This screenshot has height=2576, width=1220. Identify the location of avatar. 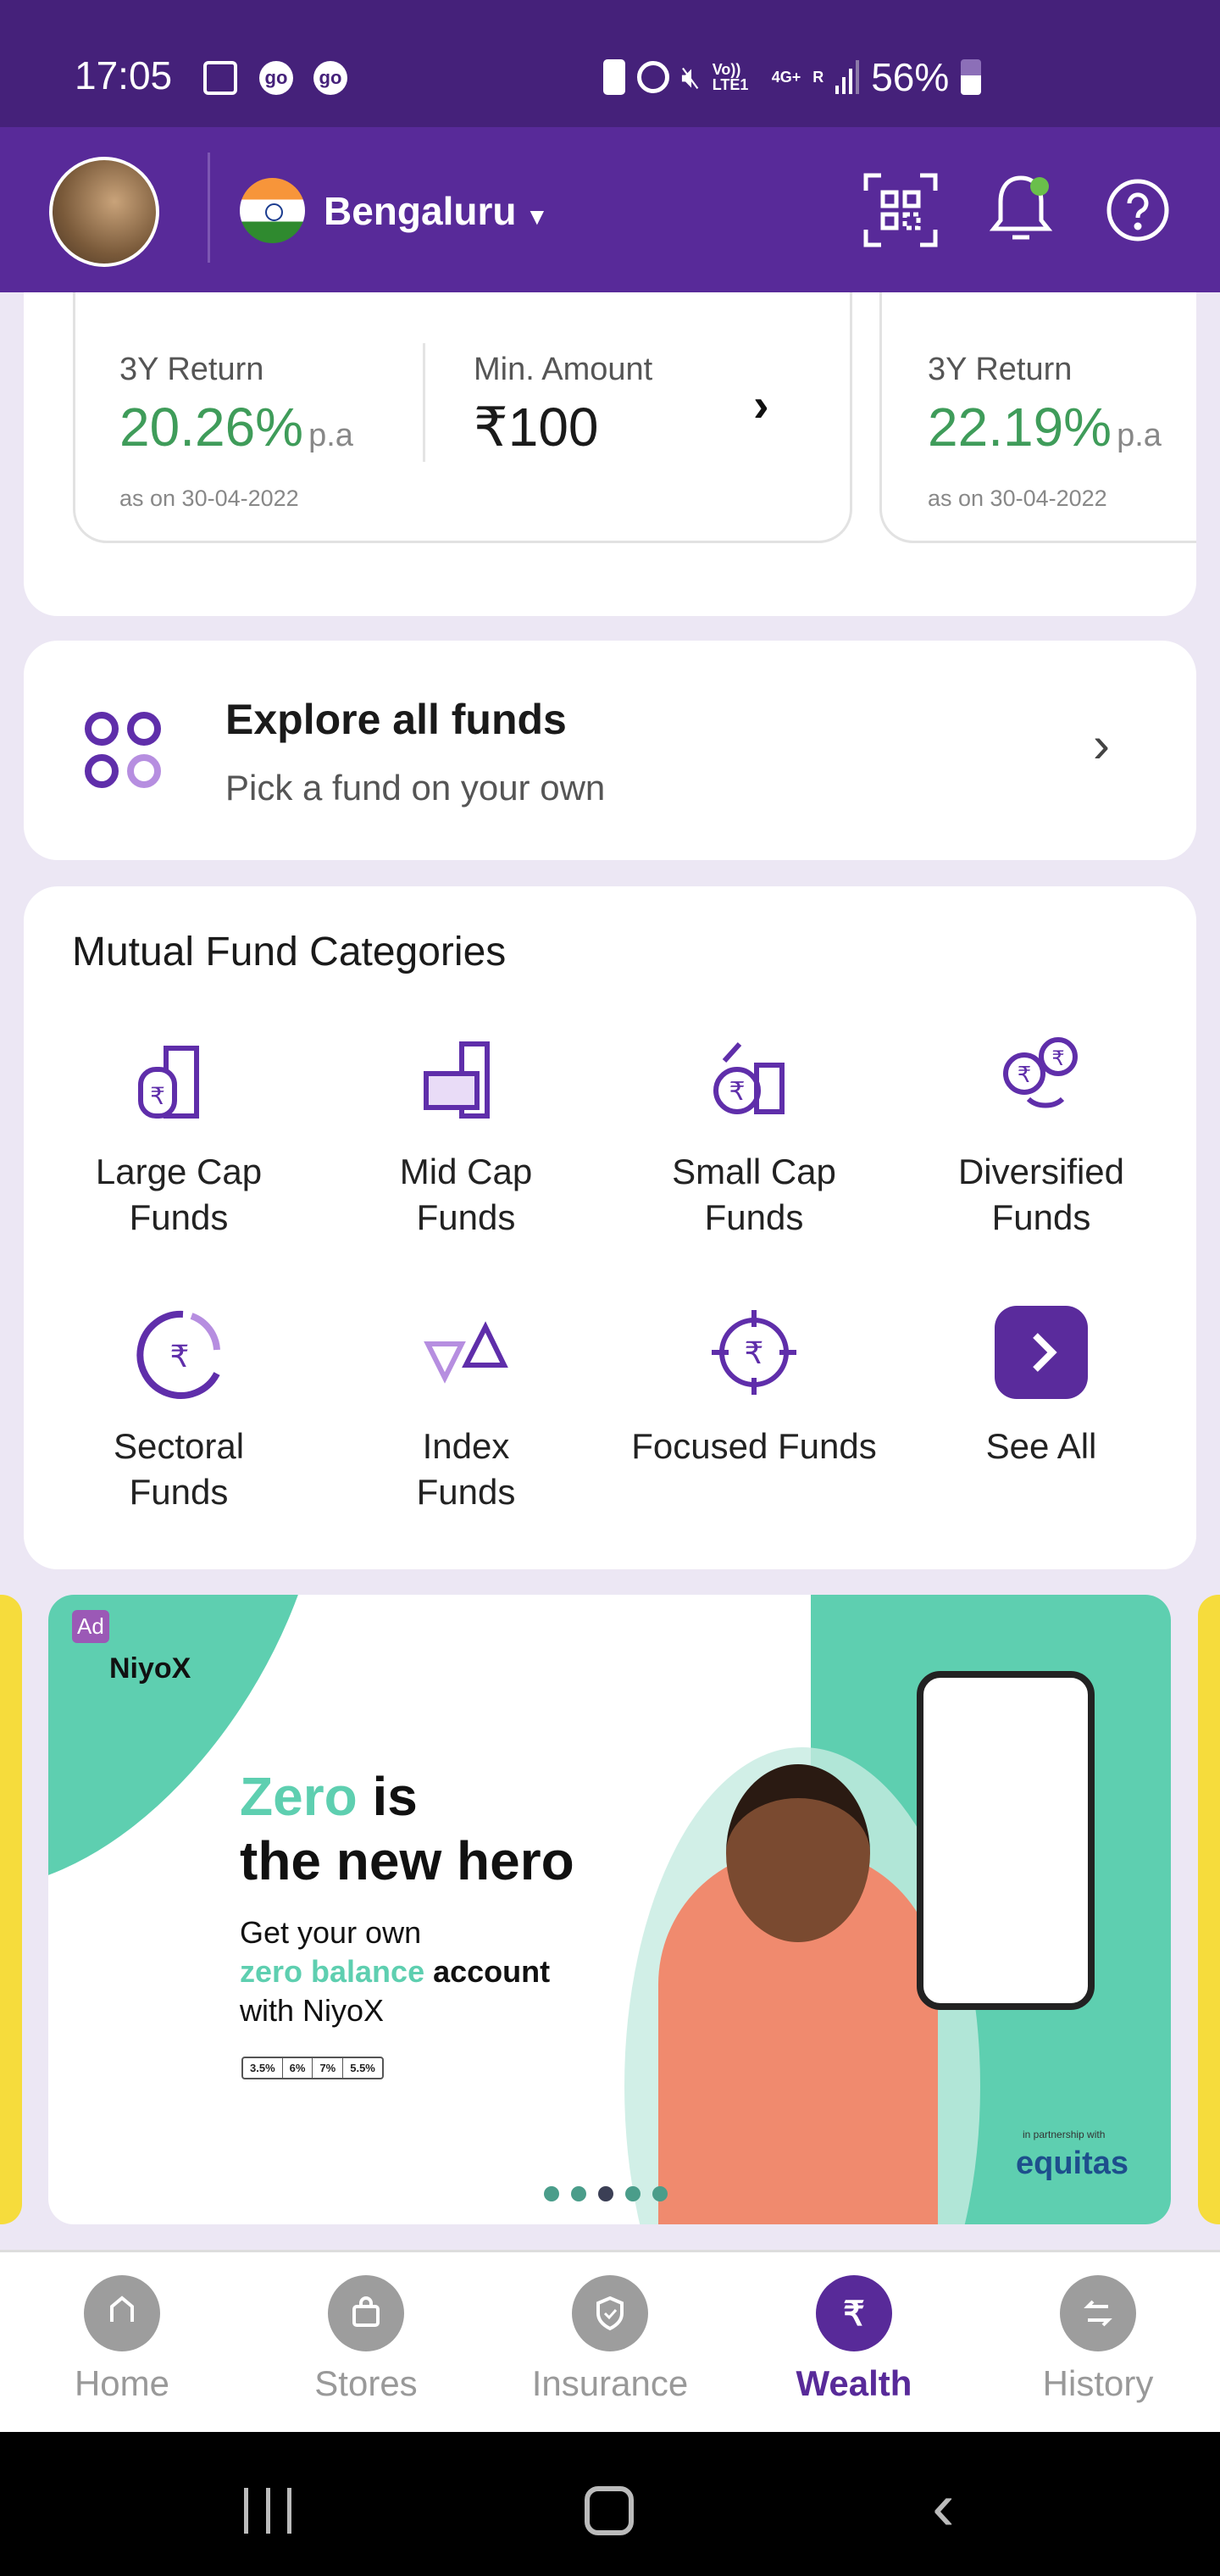
(104, 212).